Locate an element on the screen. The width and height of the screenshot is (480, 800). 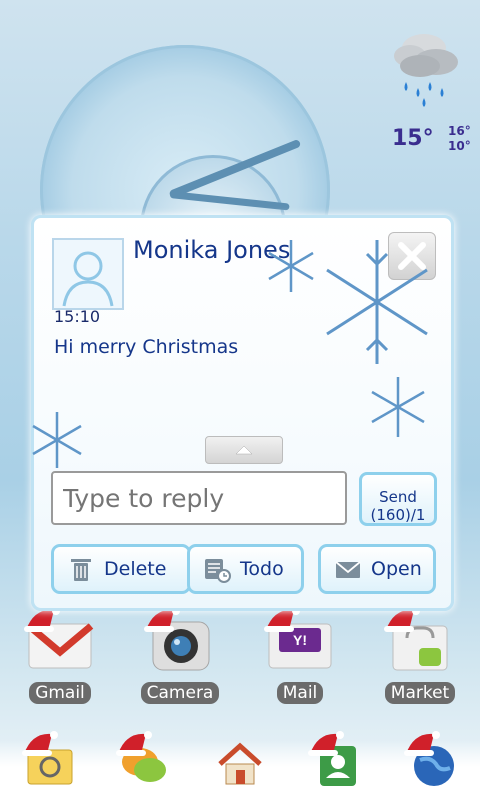
app-label: Market is located at coordinates (420, 693).